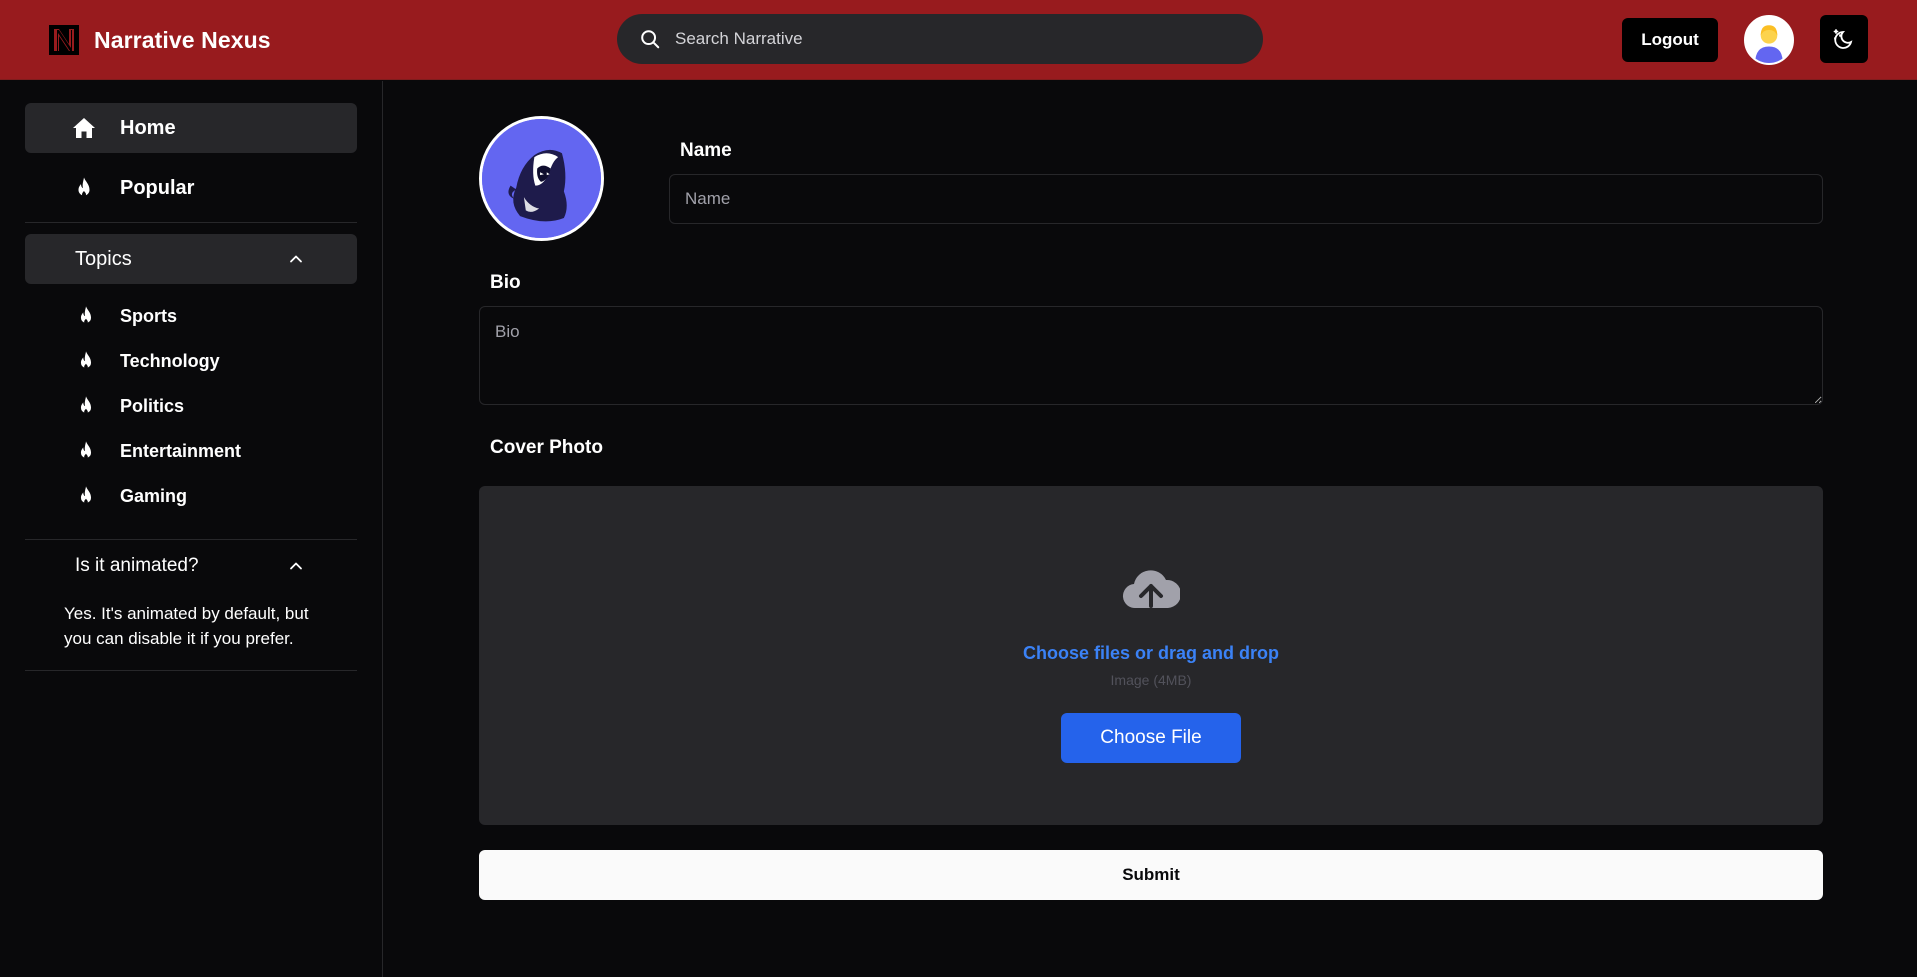  Describe the element at coordinates (650, 39) in the screenshot. I see `search-icon` at that location.